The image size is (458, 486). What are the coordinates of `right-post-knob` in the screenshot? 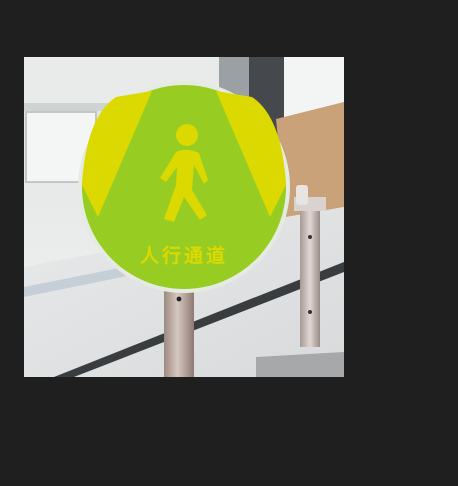 It's located at (302, 195).